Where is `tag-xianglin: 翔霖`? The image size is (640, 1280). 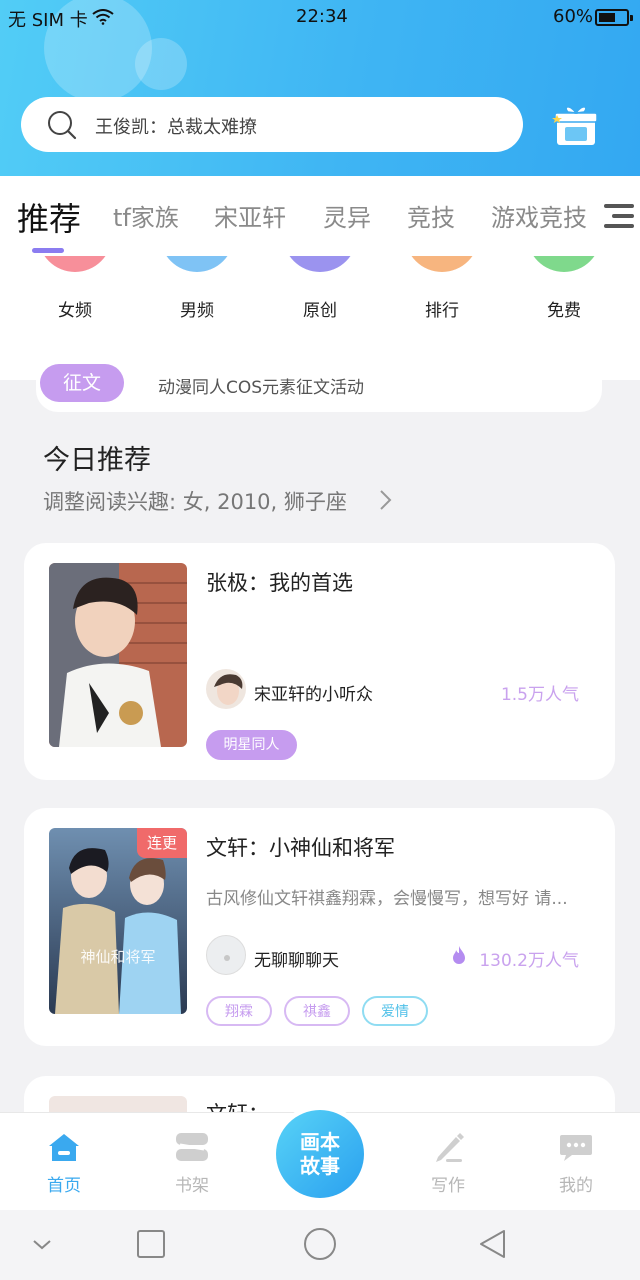 tag-xianglin: 翔霖 is located at coordinates (239, 1011).